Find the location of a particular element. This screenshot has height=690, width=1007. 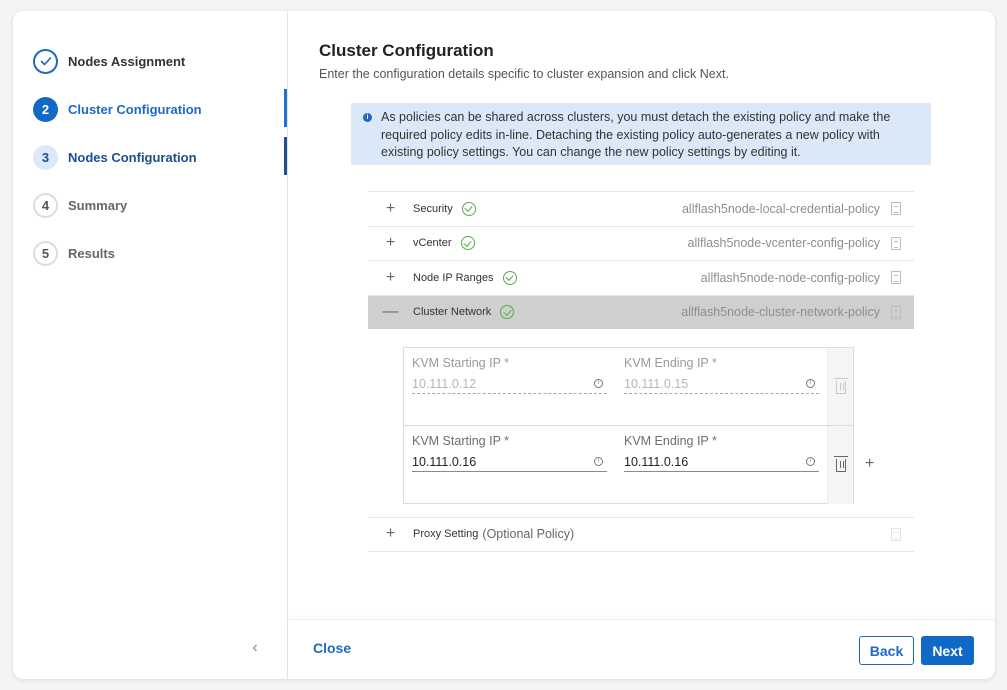

active-step-indicator is located at coordinates (285, 108).